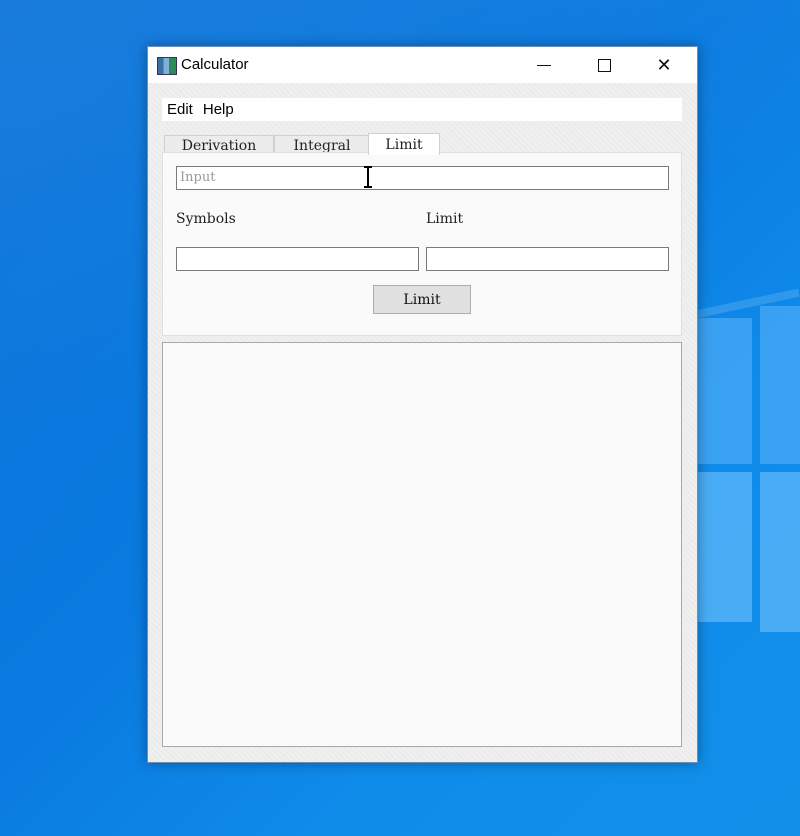 The height and width of the screenshot is (836, 800). I want to click on maximize-icon, so click(604, 65).